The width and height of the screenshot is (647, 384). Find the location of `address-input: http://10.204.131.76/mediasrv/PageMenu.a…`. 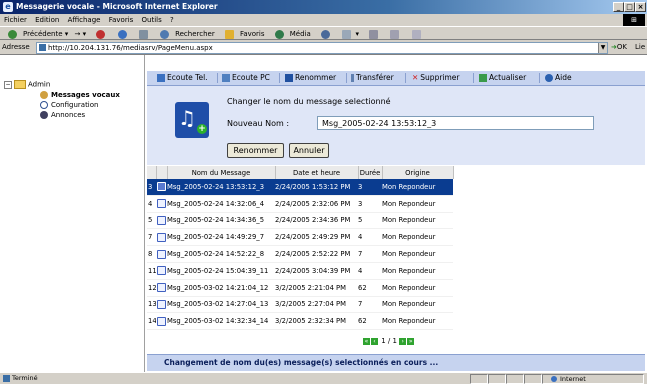

address-input: http://10.204.131.76/mediasrv/PageMenu.a… is located at coordinates (322, 48).